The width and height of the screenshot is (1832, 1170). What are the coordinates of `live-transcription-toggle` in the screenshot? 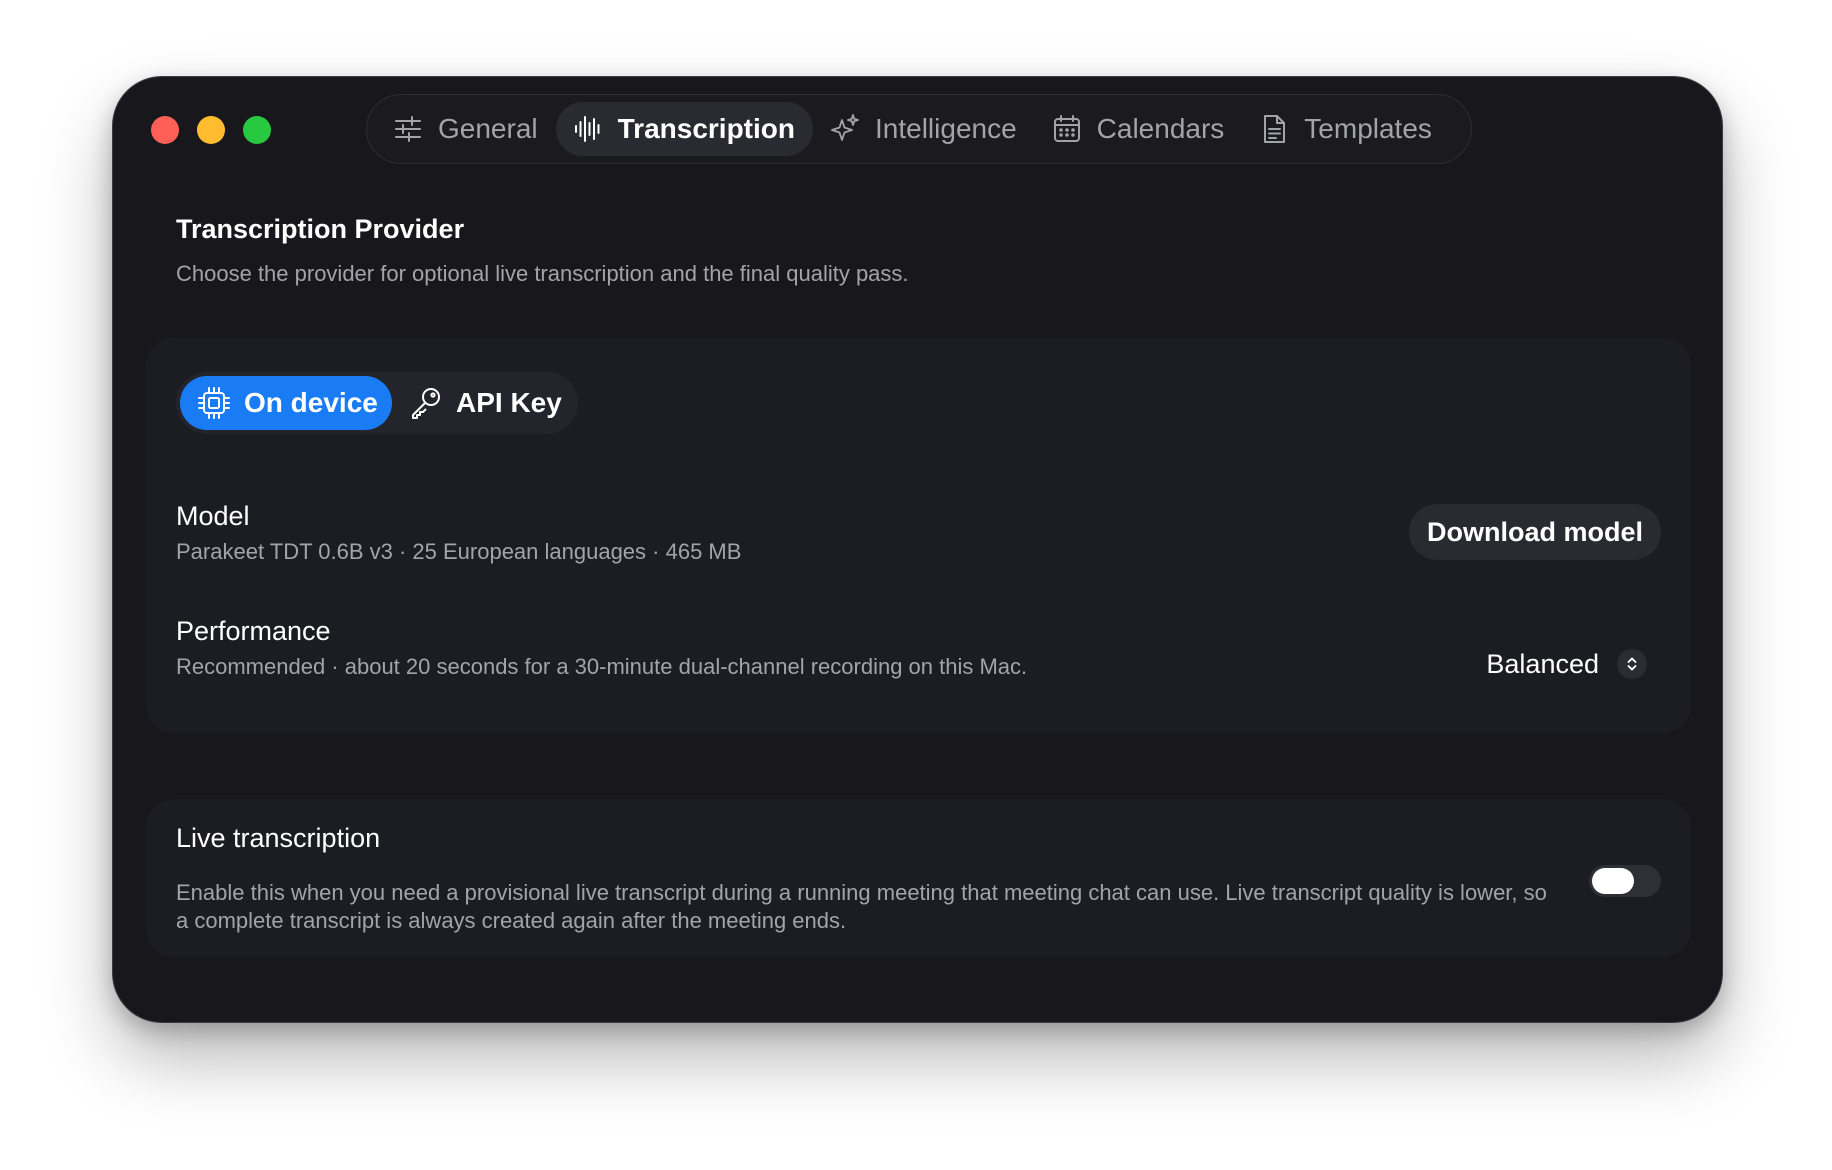 It's located at (1625, 881).